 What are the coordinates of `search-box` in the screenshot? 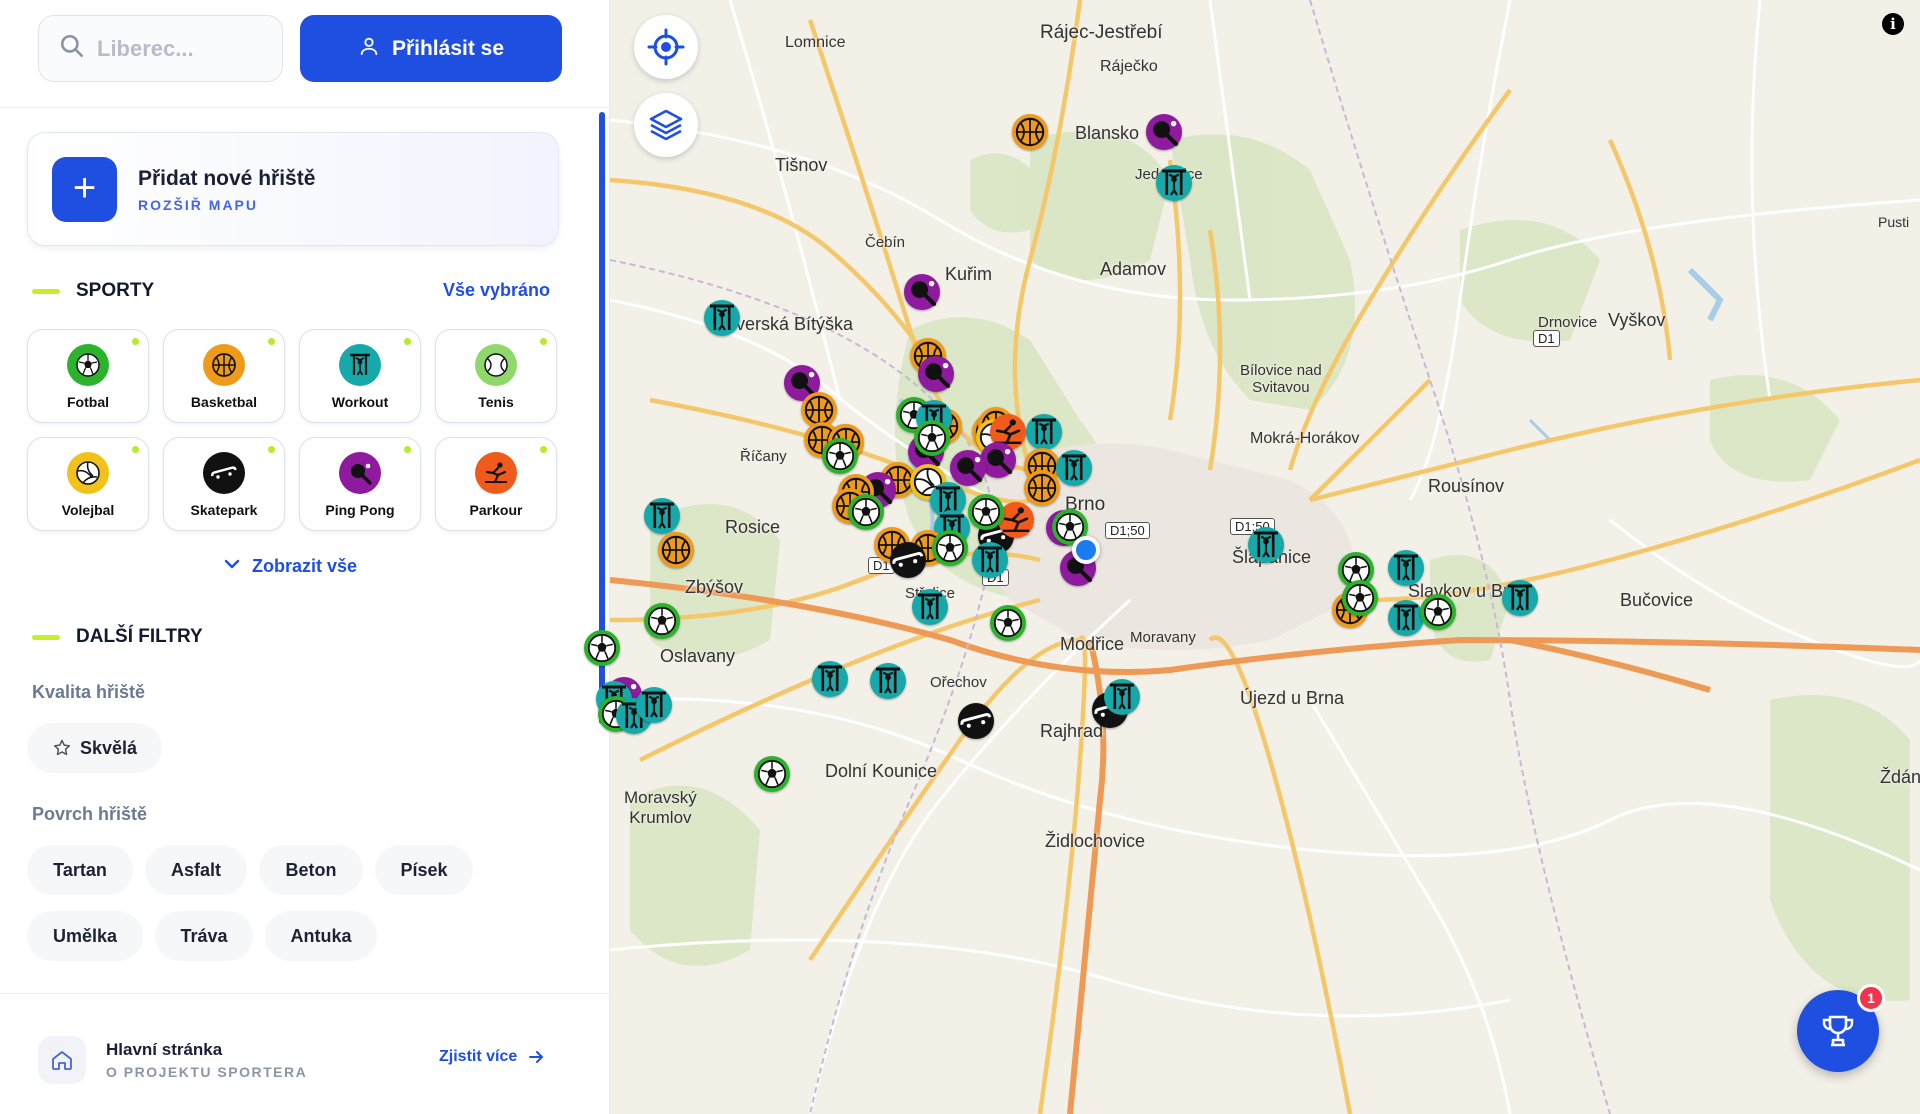 It's located at (160, 48).